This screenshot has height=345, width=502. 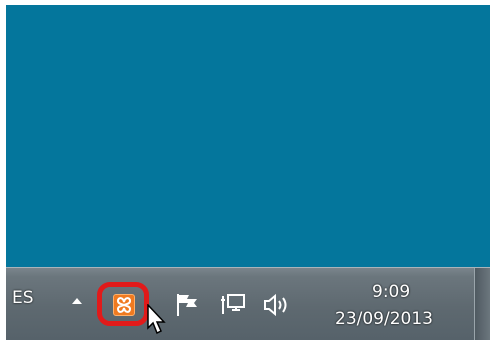 I want to click on mouse-cursor-icon, so click(x=156, y=319).